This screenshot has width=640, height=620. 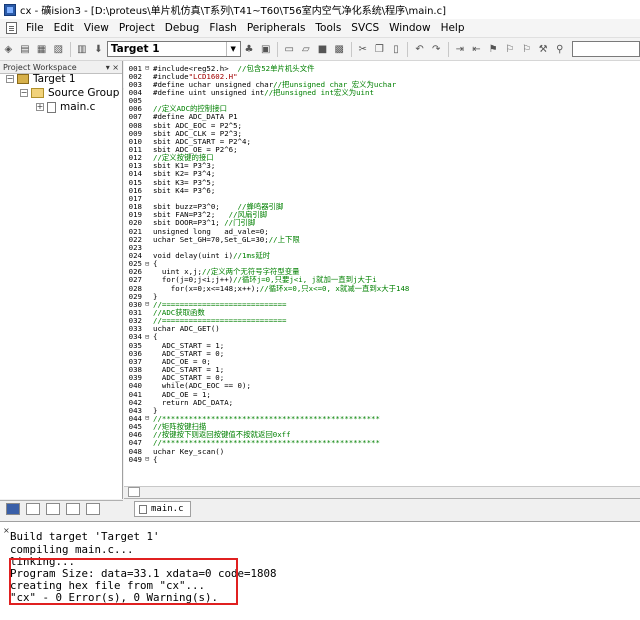 I want to click on unindent-icon: ⇤, so click(x=476, y=49).